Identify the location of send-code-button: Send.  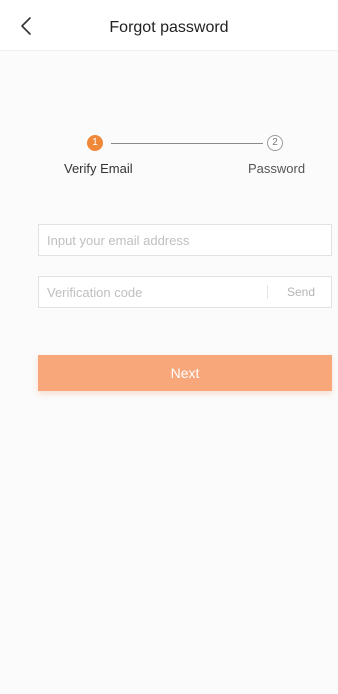
(301, 292).